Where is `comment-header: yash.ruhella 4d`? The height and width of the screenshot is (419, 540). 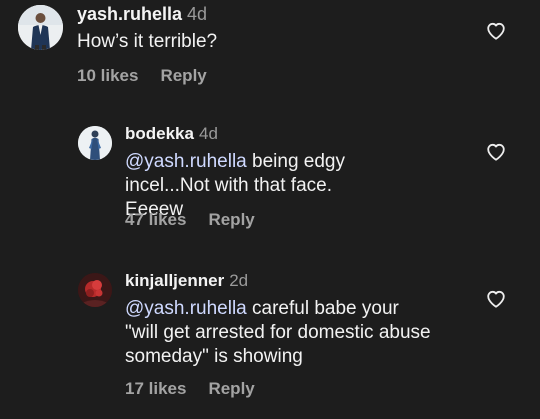
comment-header: yash.ruhella 4d is located at coordinates (142, 14).